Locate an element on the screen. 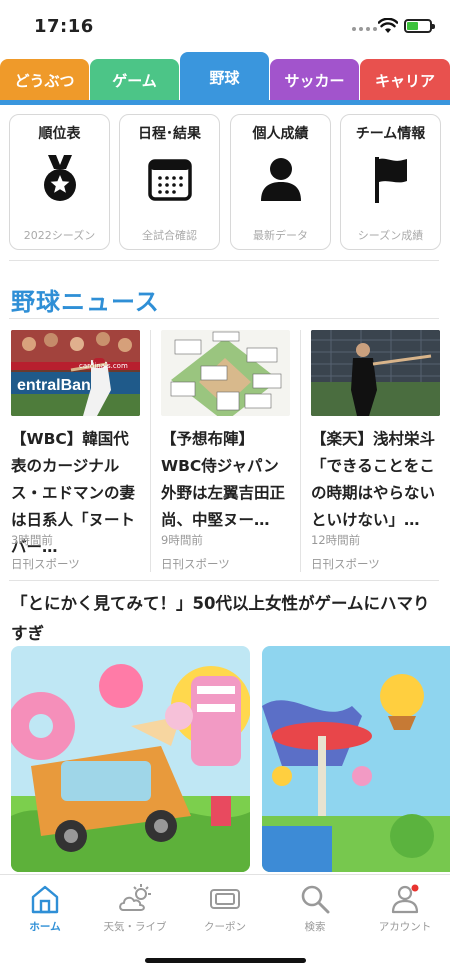 This screenshot has height=974, width=450. signal-icon is located at coordinates (364, 29).